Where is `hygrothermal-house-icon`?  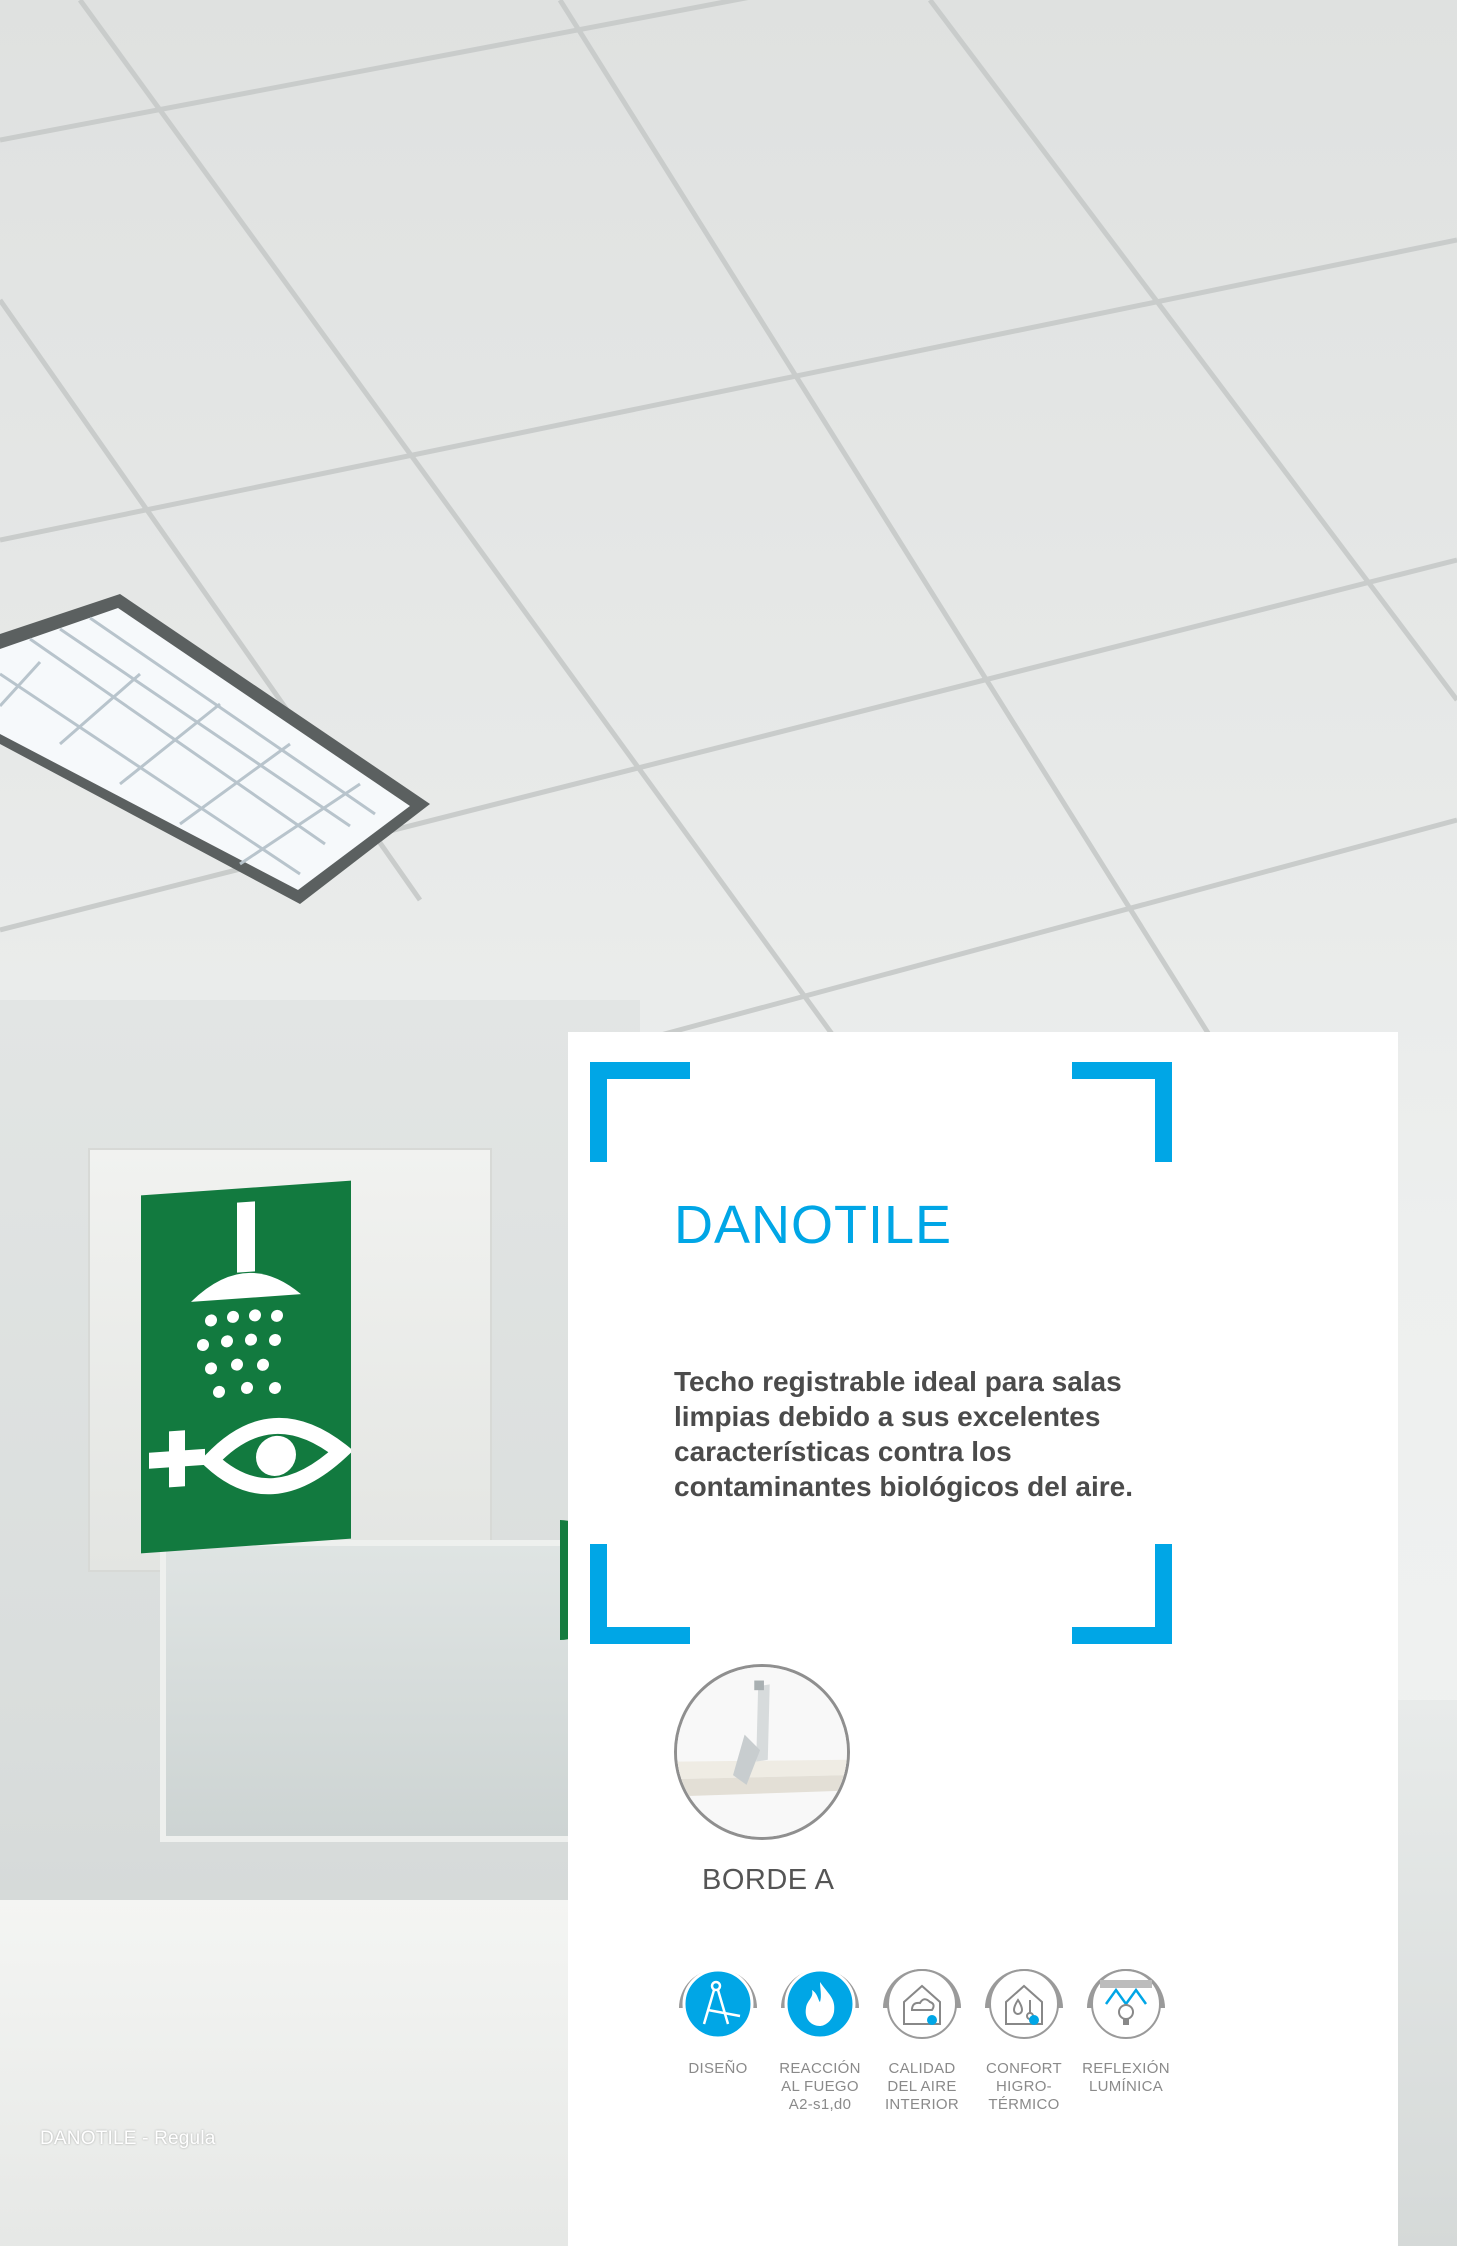
hygrothermal-house-icon is located at coordinates (1024, 2002).